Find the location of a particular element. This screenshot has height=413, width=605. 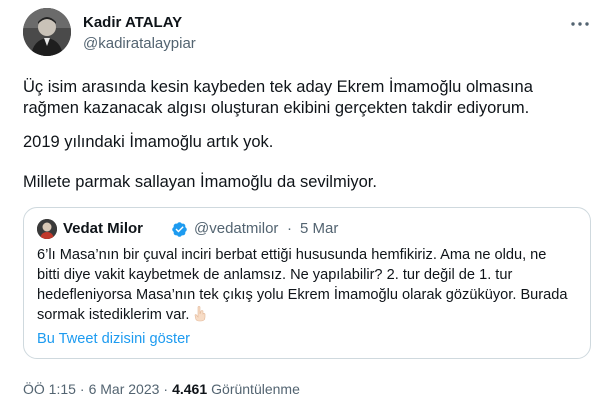

quoted-author-avatar is located at coordinates (47, 229).